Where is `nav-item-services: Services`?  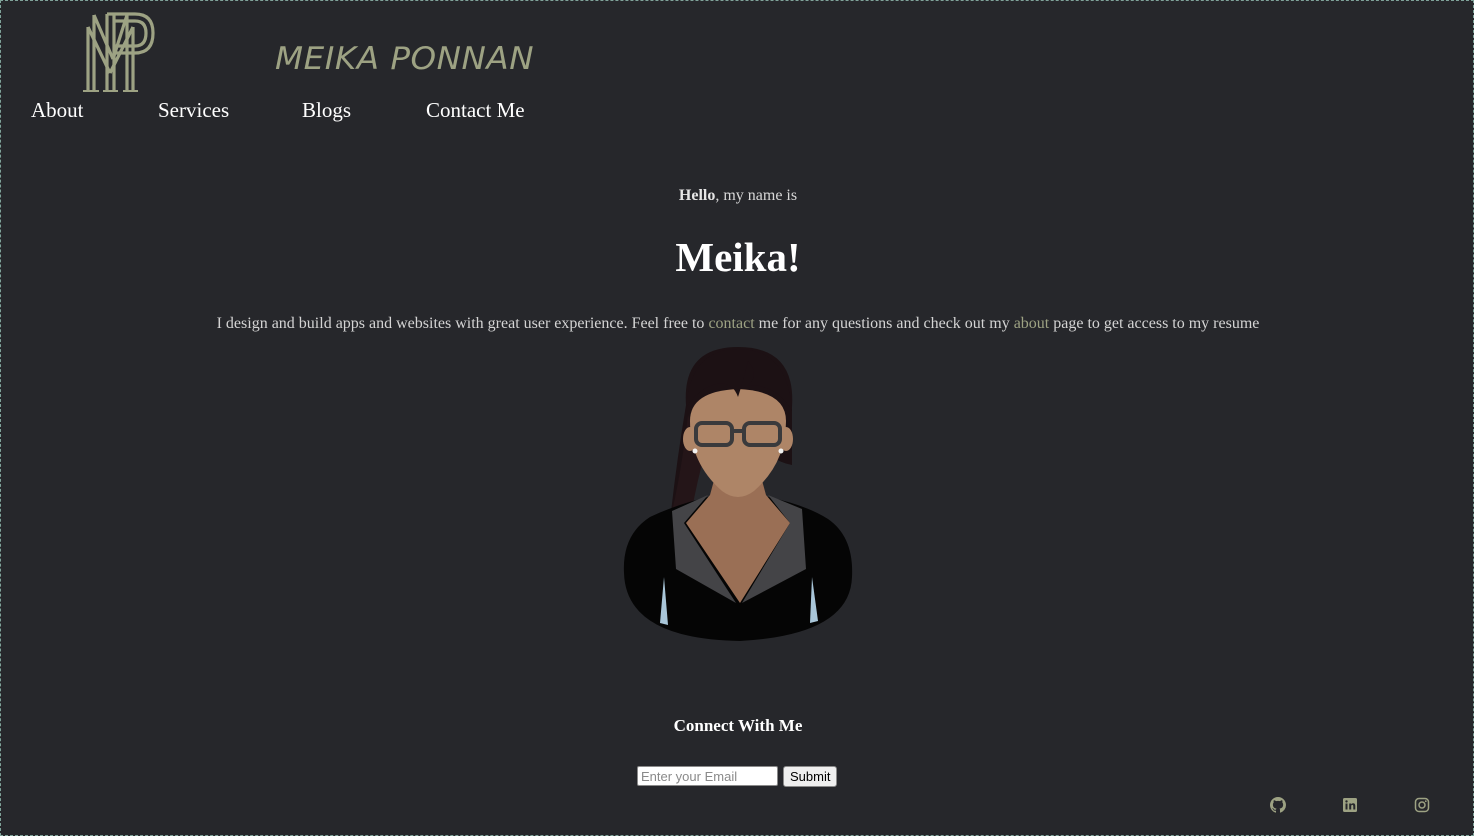 nav-item-services: Services is located at coordinates (193, 110).